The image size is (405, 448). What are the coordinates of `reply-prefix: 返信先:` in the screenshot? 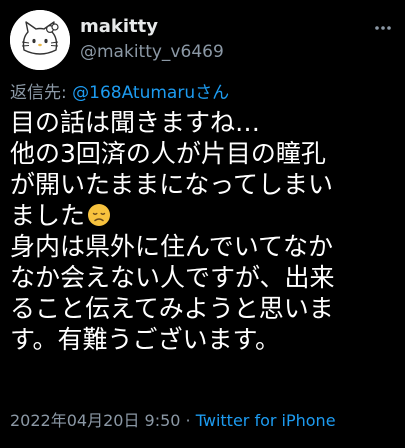 It's located at (41, 93).